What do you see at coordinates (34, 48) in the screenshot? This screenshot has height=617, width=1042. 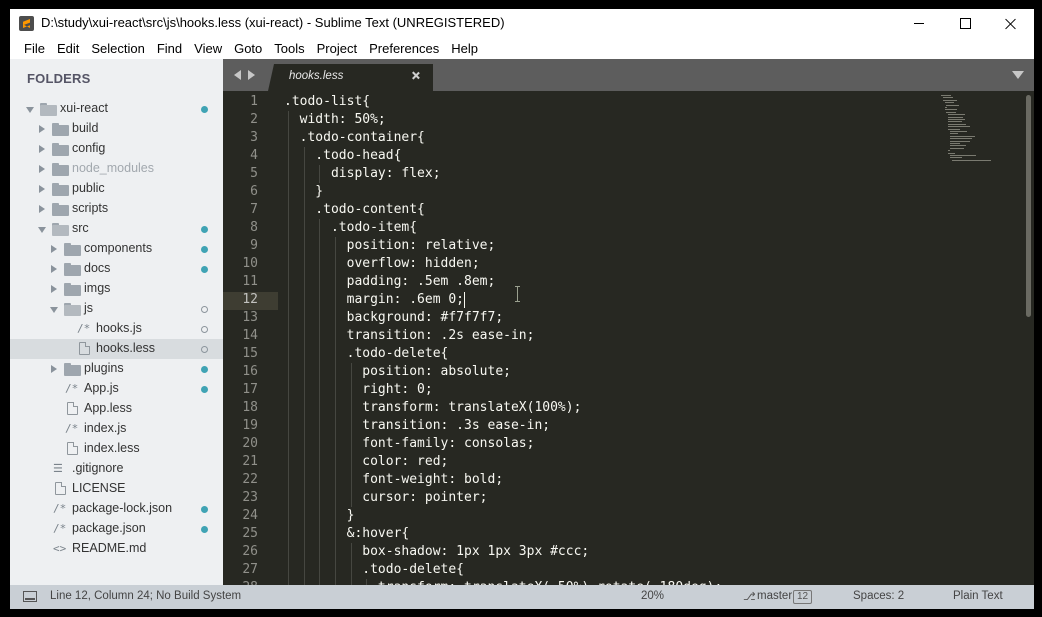 I see `menu-file: File` at bounding box center [34, 48].